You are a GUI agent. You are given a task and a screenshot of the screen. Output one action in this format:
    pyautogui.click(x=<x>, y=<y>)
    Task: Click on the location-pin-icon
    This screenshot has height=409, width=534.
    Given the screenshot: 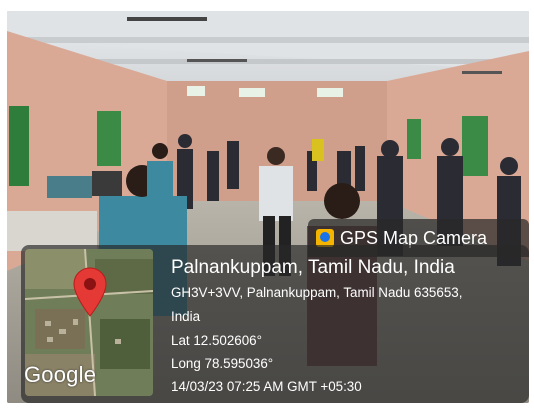 What is the action you would take?
    pyautogui.click(x=90, y=292)
    